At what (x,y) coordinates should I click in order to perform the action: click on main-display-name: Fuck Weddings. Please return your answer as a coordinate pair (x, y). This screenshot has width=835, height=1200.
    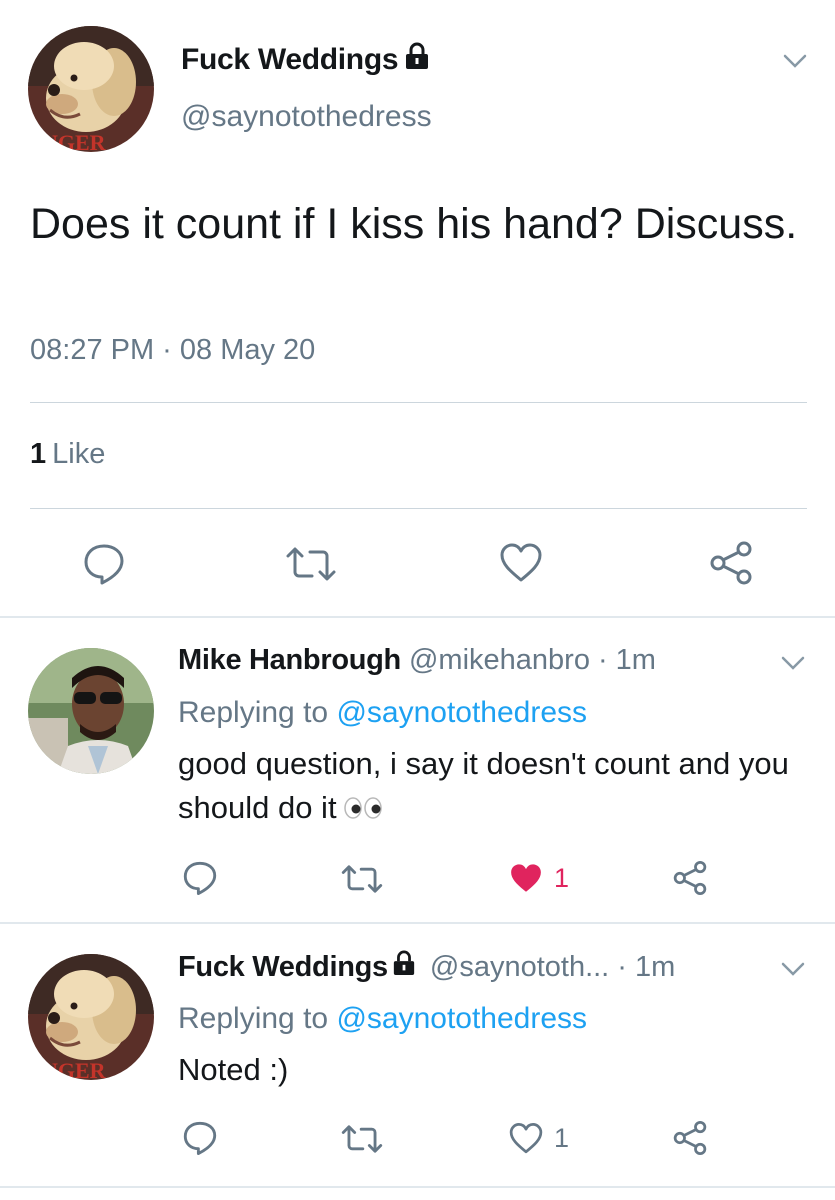
    Looking at the image, I should click on (305, 60).